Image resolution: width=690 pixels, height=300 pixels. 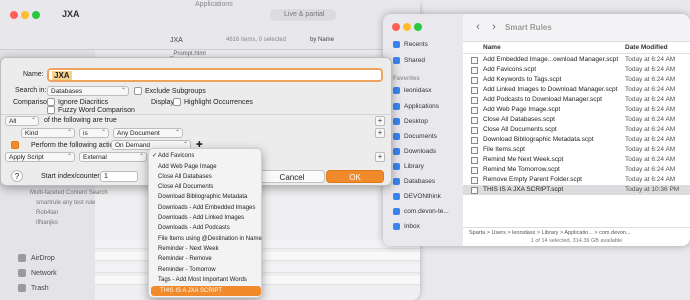 What do you see at coordinates (415, 136) in the screenshot?
I see `sidebar-item-documents: Documents` at bounding box center [415, 136].